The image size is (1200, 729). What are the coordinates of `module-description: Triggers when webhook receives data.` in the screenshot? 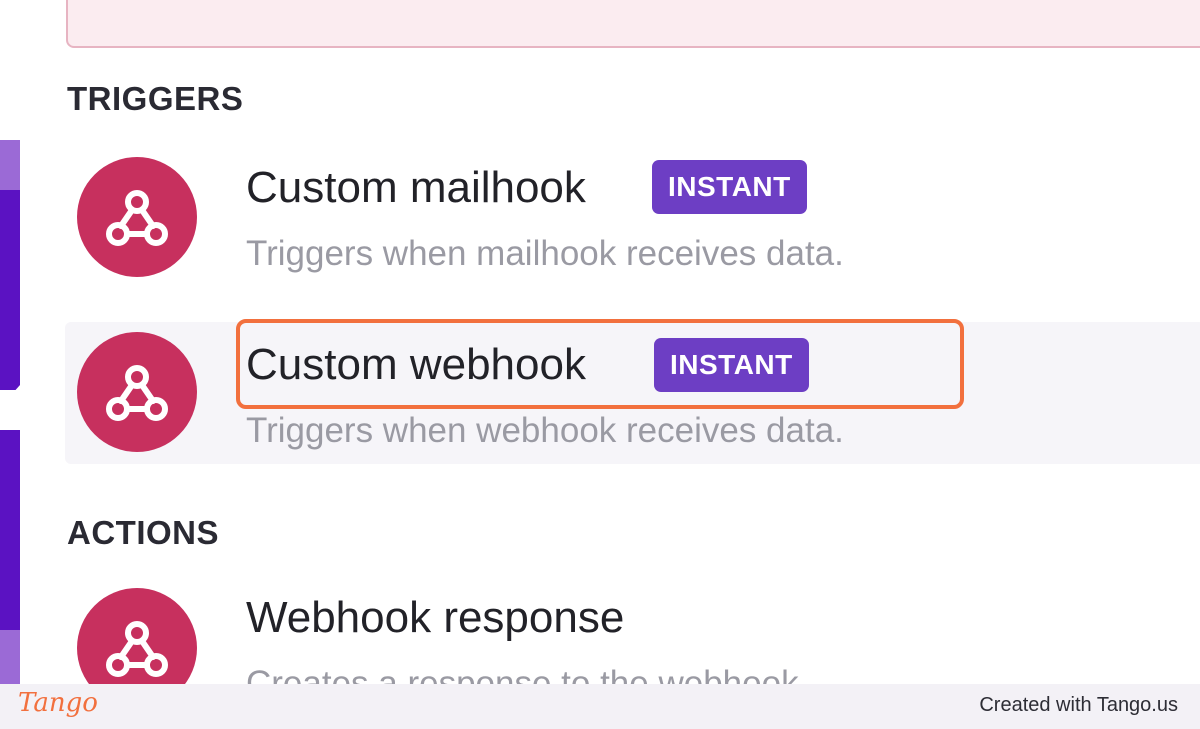 It's located at (545, 430).